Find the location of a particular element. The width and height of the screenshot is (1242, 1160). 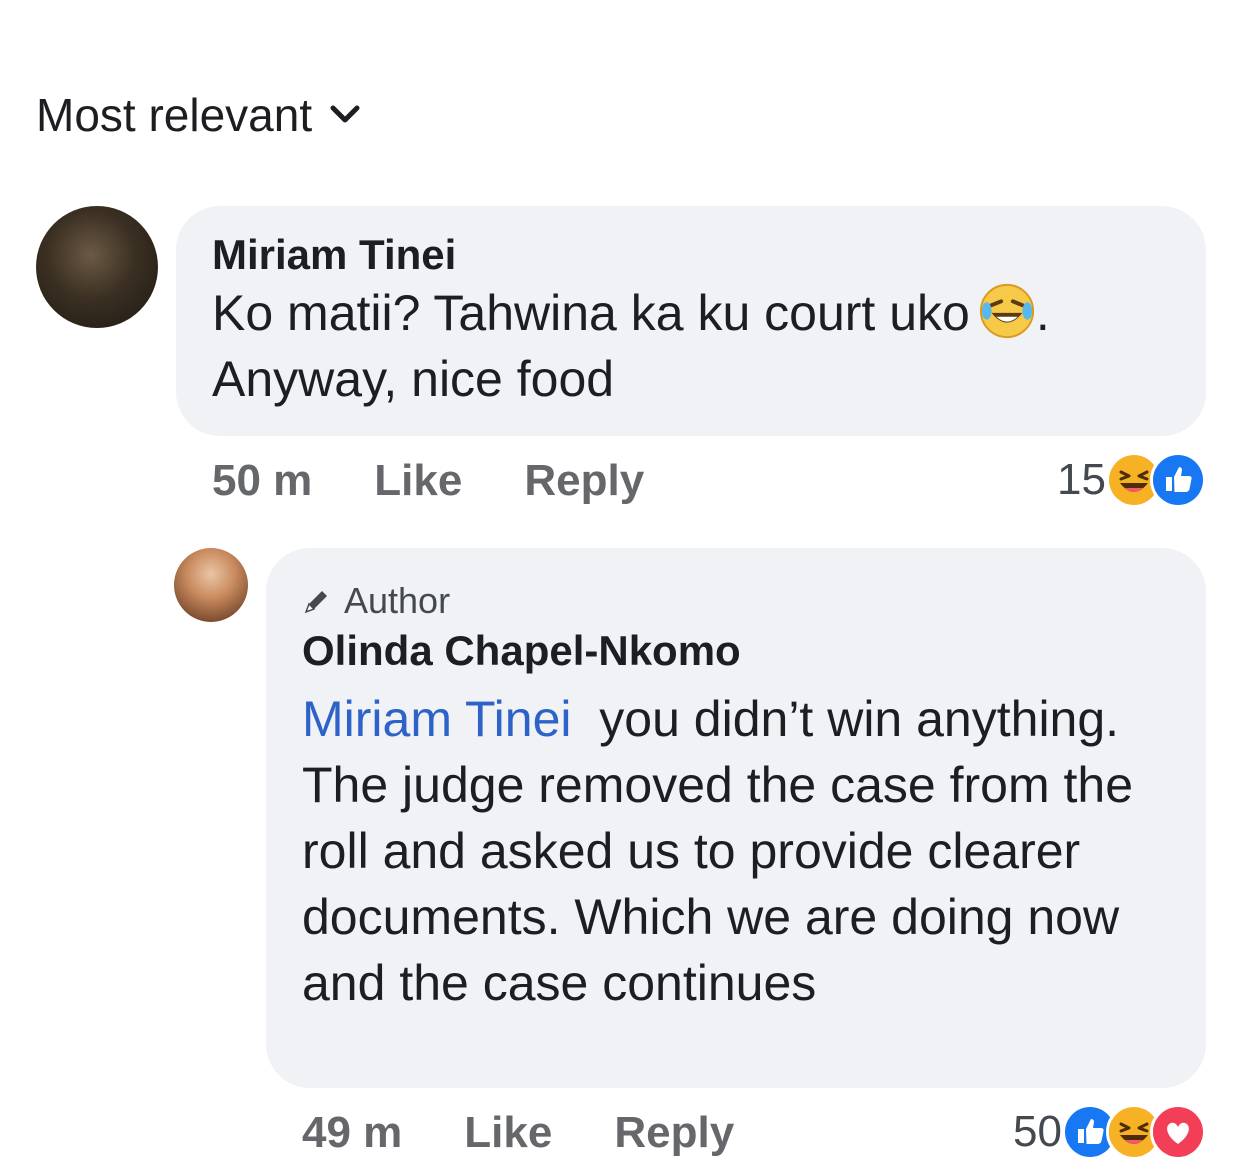

comment-meta: 49 m Like Reply is located at coordinates (518, 1133).